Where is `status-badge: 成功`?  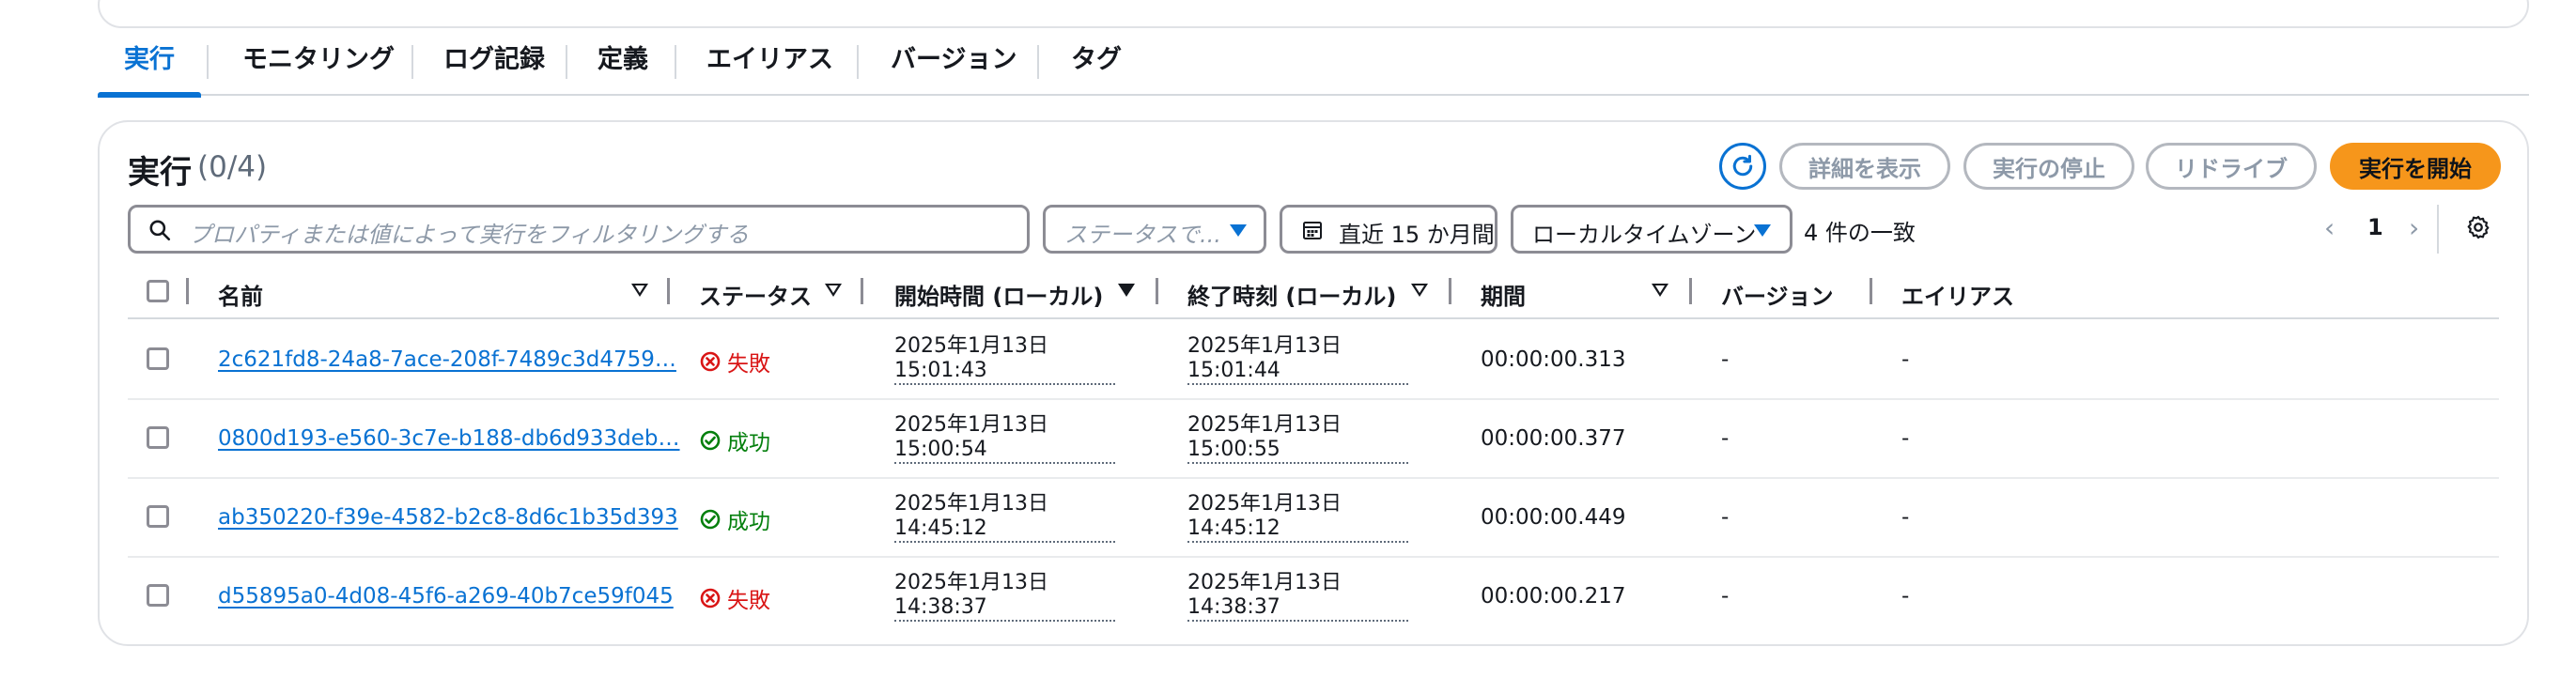 status-badge: 成功 is located at coordinates (734, 440).